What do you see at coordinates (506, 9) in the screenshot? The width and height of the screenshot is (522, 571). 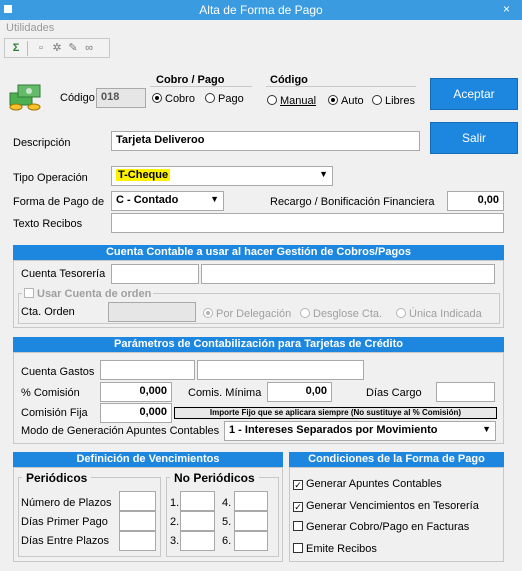 I see `close-icon: ×` at bounding box center [506, 9].